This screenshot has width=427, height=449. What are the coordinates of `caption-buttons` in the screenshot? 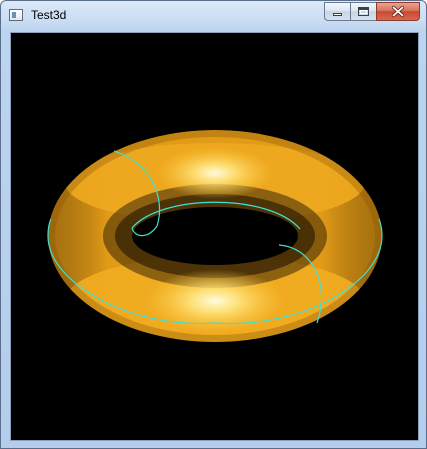 It's located at (372, 11).